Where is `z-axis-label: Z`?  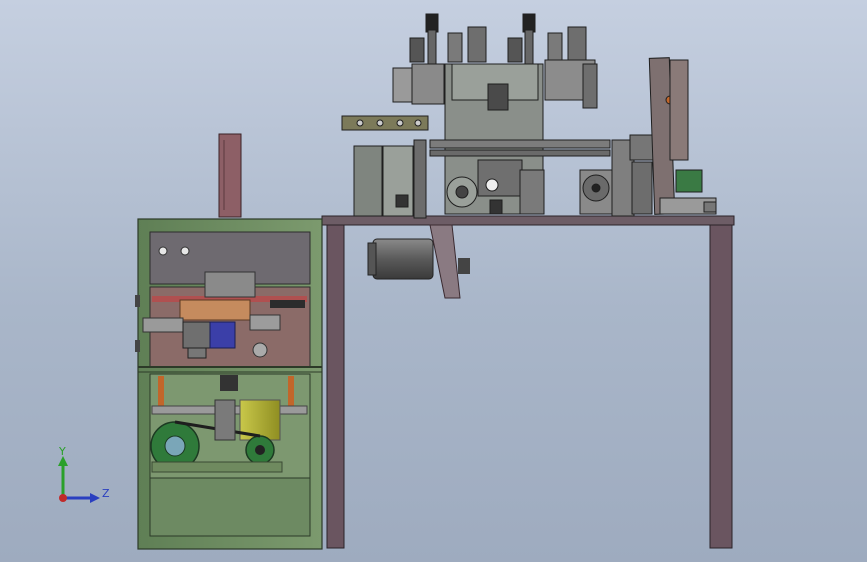
z-axis-label: Z is located at coordinates (106, 493).